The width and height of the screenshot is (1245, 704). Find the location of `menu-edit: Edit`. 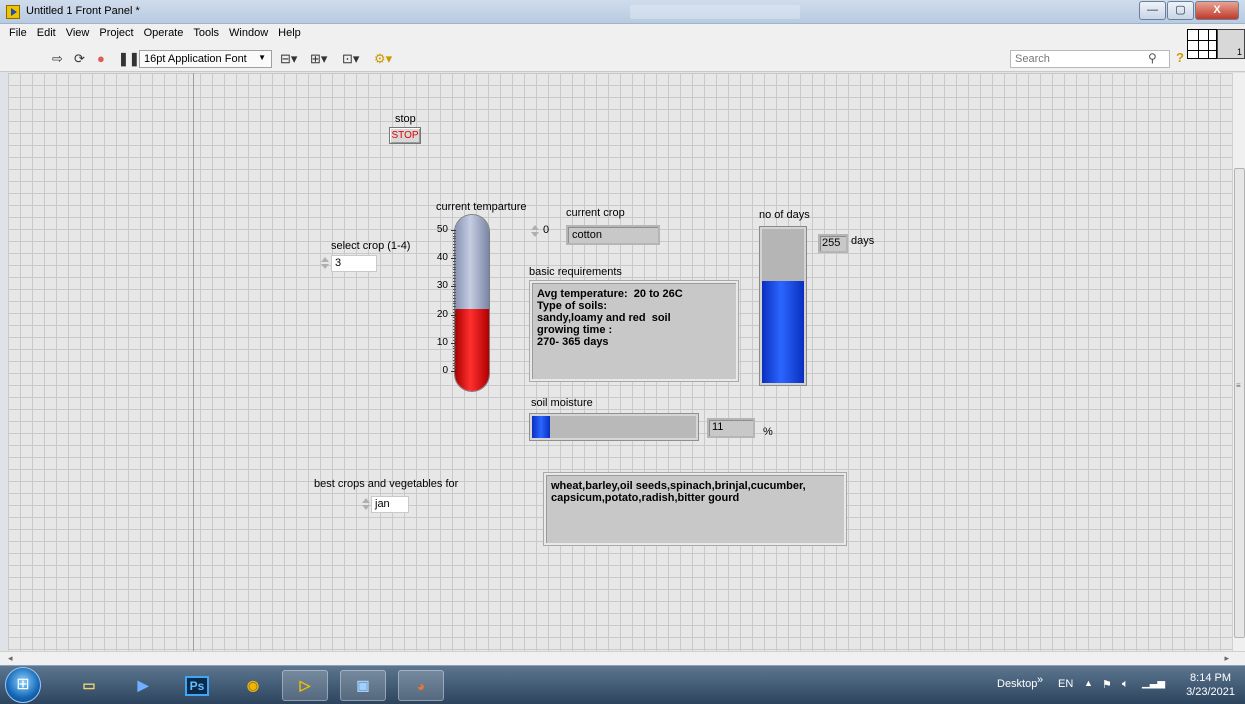

menu-edit: Edit is located at coordinates (46, 34).